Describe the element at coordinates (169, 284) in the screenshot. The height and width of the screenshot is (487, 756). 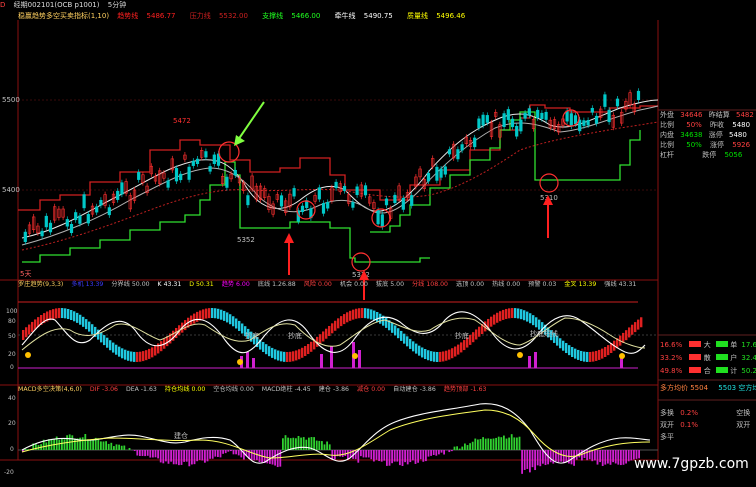
I see `mid-legend-2: K 43.31` at that location.